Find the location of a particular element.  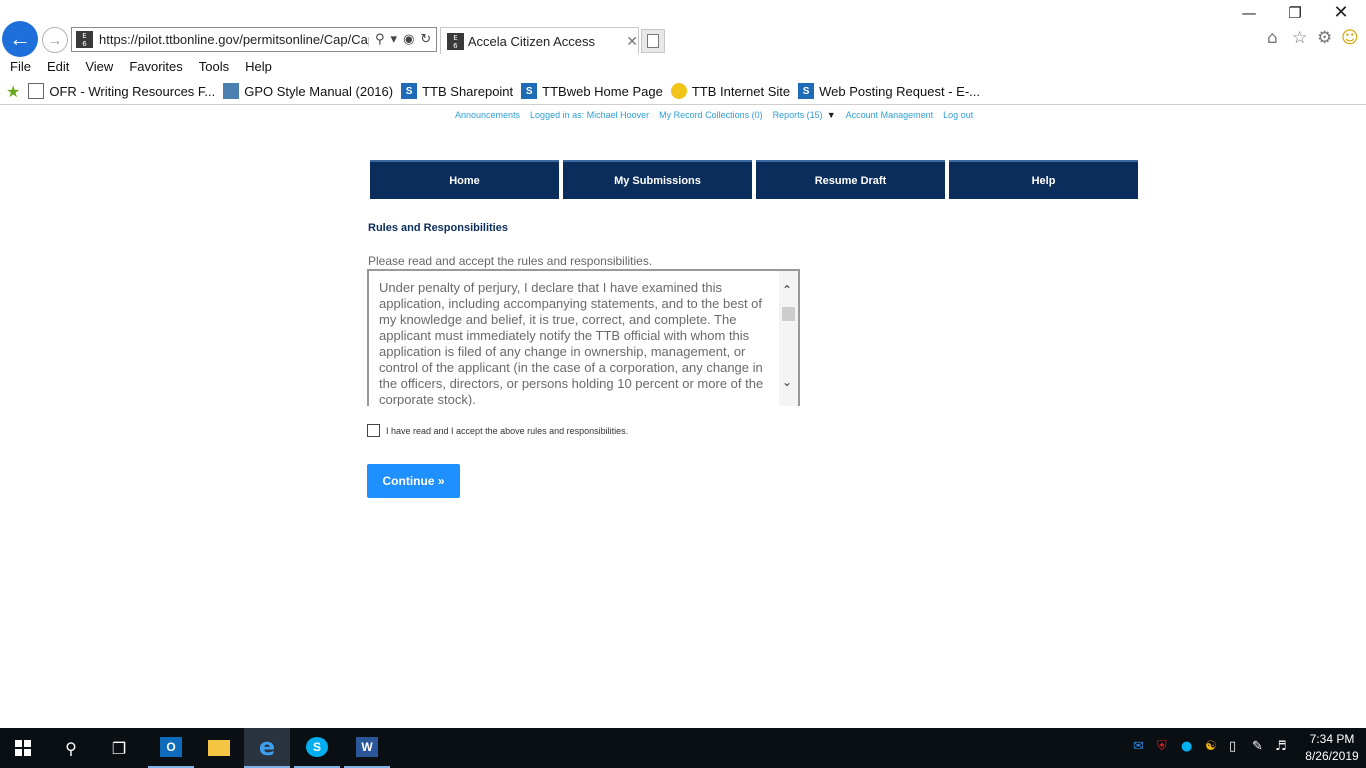

skype-icon: S is located at coordinates (317, 747).